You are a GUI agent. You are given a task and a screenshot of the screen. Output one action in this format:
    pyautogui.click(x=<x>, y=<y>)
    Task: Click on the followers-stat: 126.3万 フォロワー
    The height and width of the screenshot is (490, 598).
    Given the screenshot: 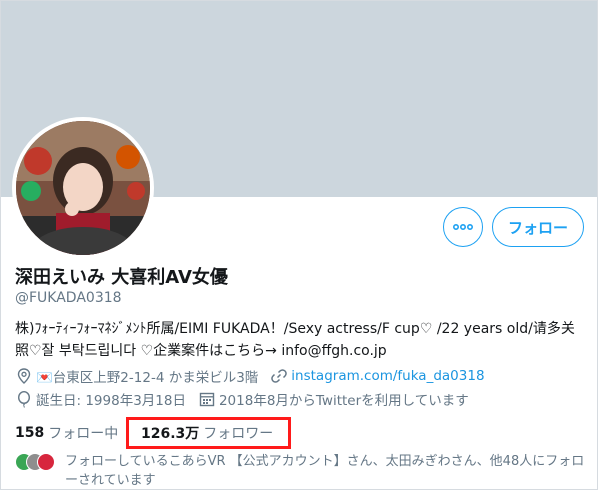 What is the action you would take?
    pyautogui.click(x=208, y=433)
    